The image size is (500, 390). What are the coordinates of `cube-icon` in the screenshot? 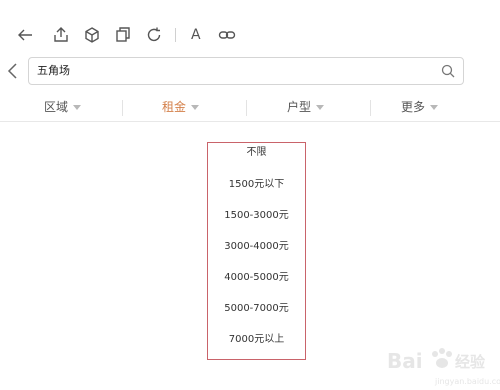 It's located at (92, 35).